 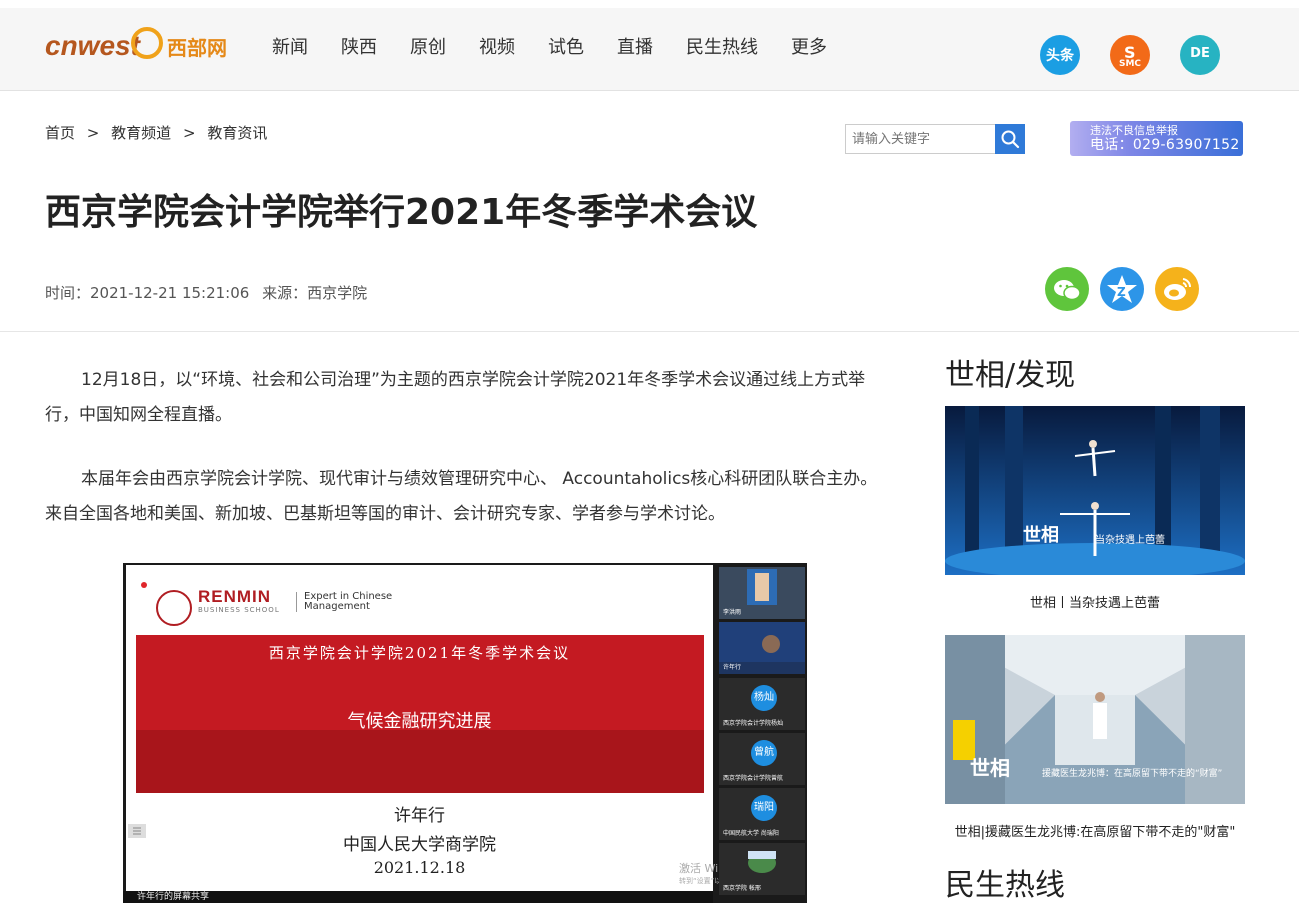 I want to click on article-title: 西京学院会计学院举行2021年冬季学术会议, so click(x=401, y=212).